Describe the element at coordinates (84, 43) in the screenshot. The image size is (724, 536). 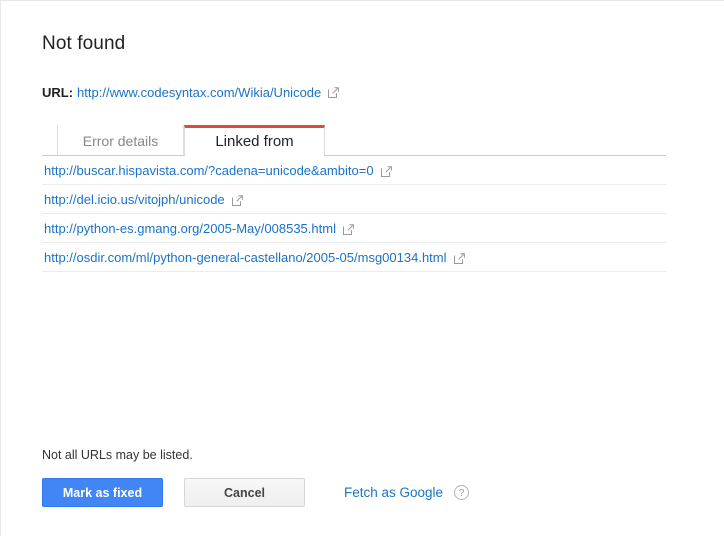
I see `page-title: Not found` at that location.